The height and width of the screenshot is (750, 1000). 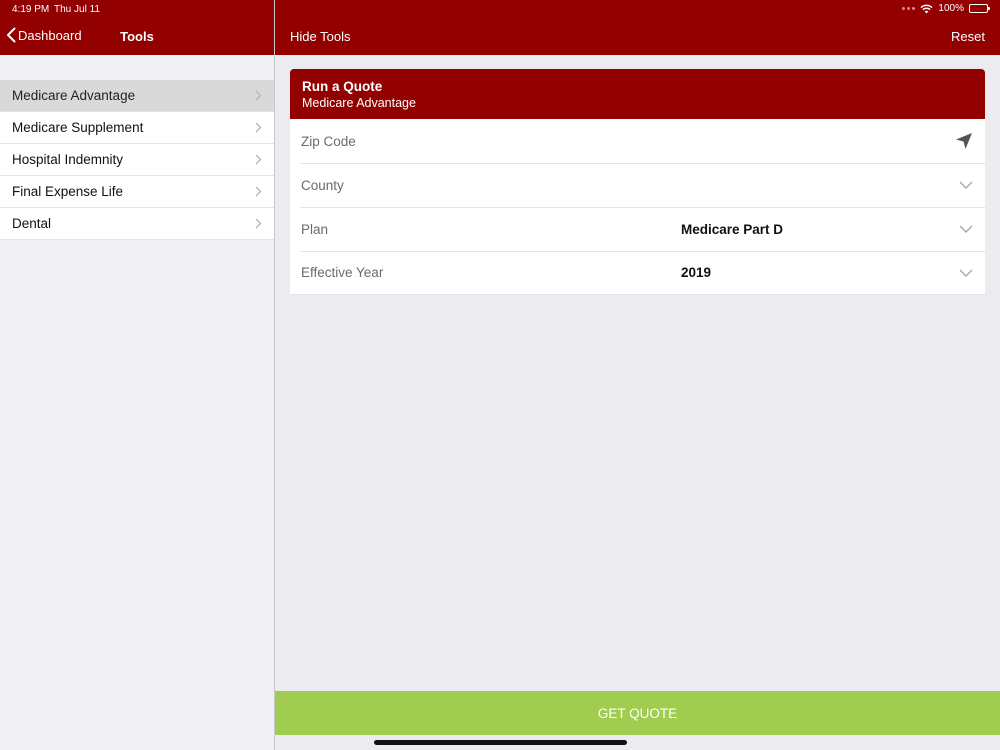 I want to click on county-label: County, so click(x=322, y=185).